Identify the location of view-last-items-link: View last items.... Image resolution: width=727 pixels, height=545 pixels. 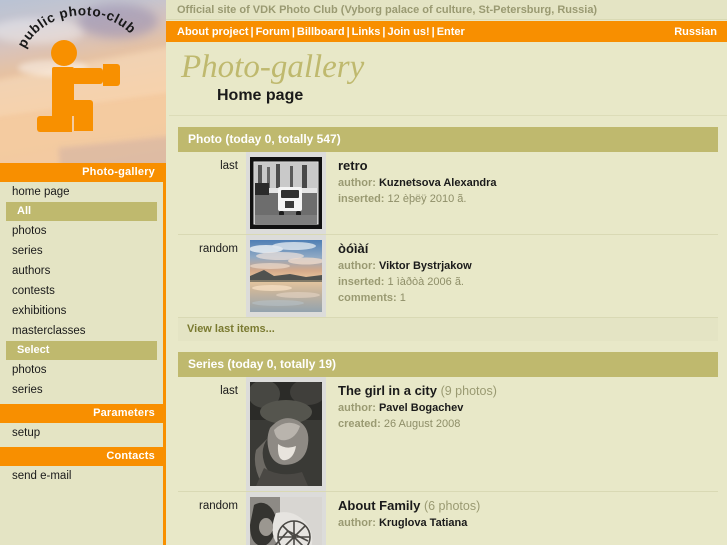
(448, 329).